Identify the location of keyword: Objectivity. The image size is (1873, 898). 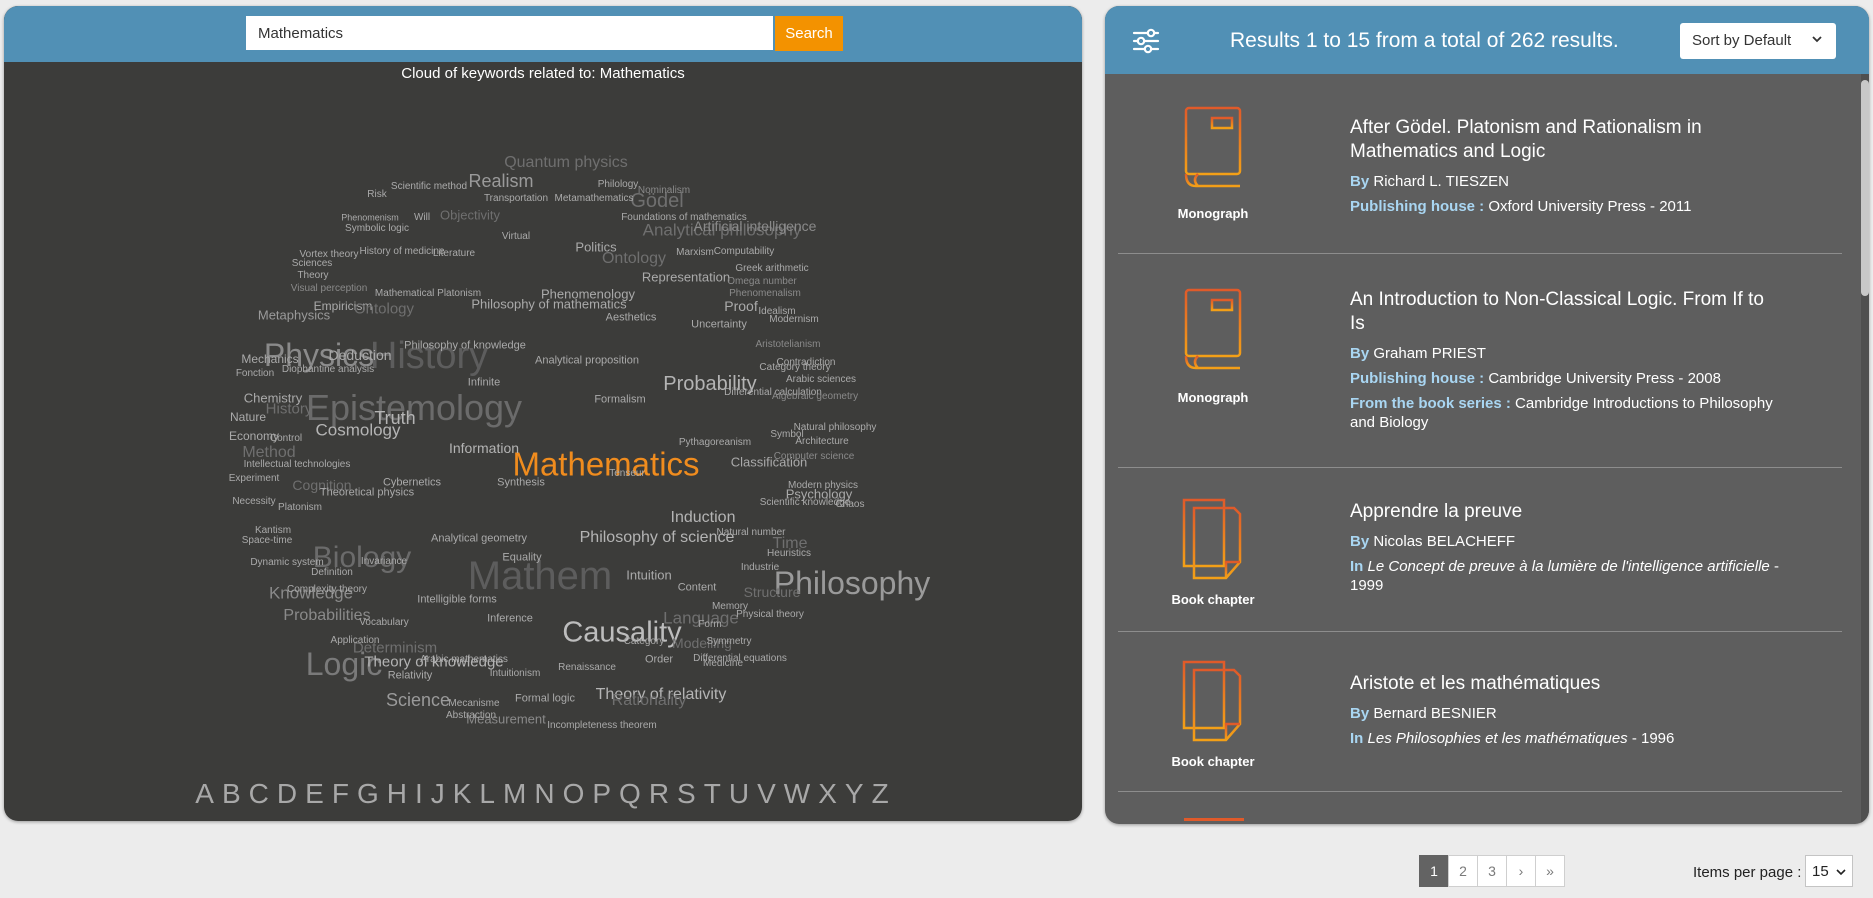
(470, 215).